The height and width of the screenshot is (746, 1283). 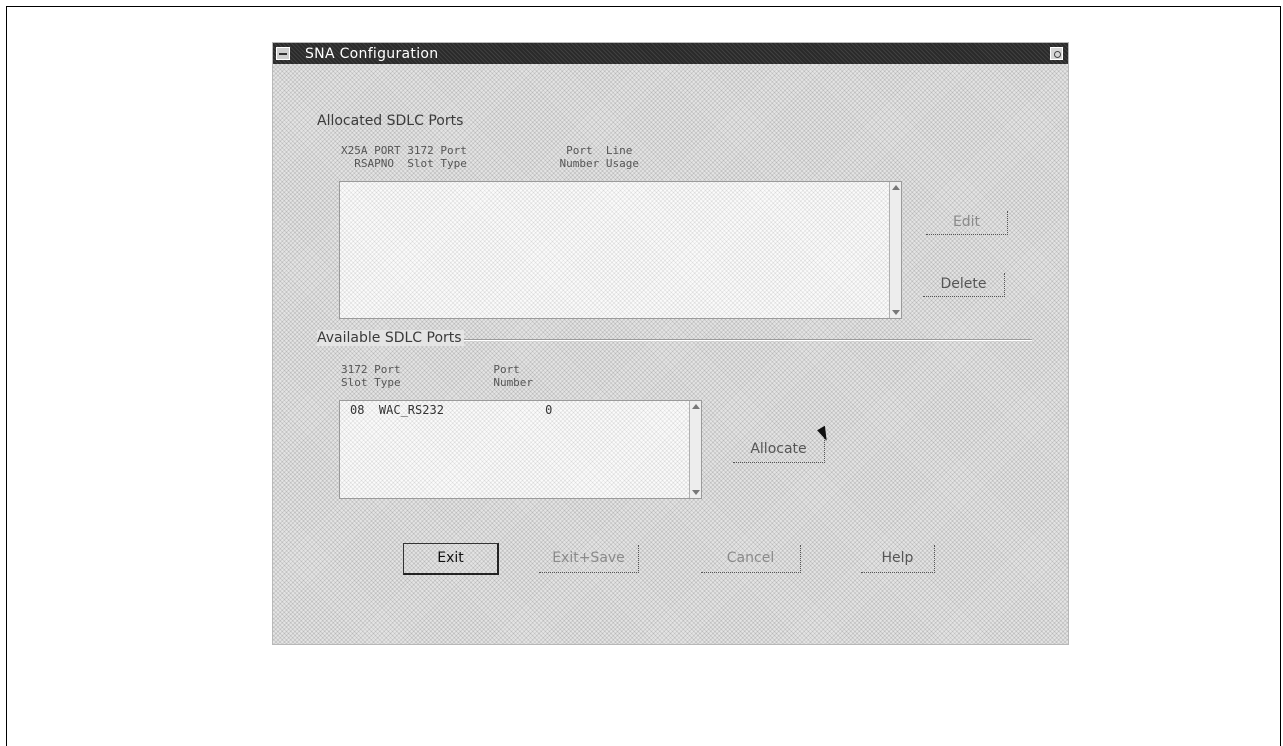 I want to click on available-list-scrollbar, so click(x=695, y=449).